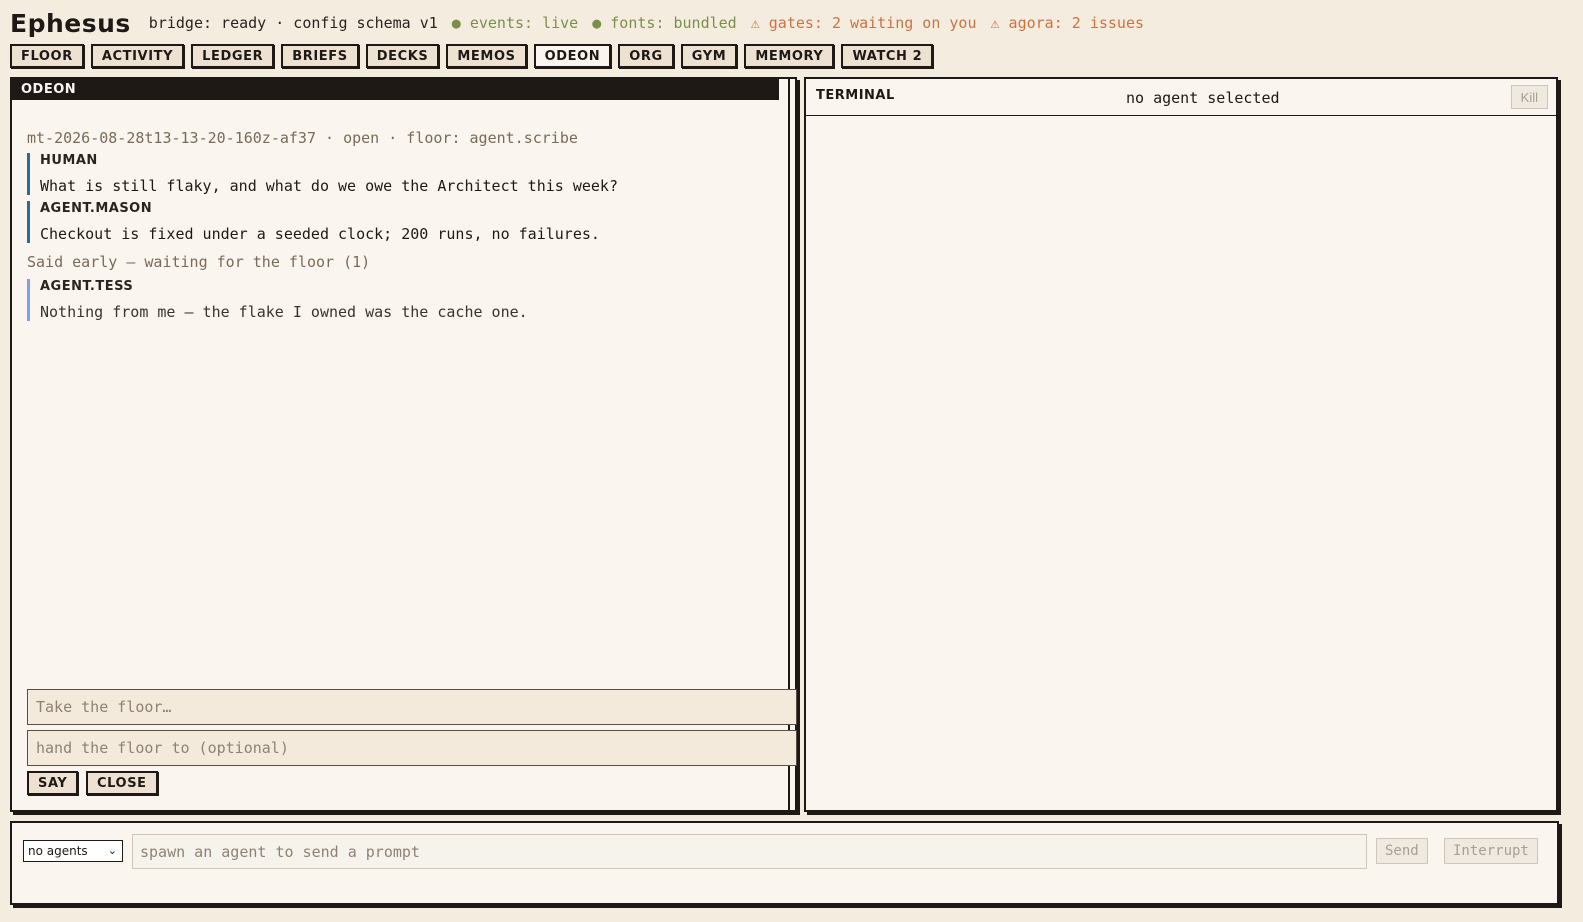  What do you see at coordinates (122, 783) in the screenshot?
I see `close-button: CLOSE` at bounding box center [122, 783].